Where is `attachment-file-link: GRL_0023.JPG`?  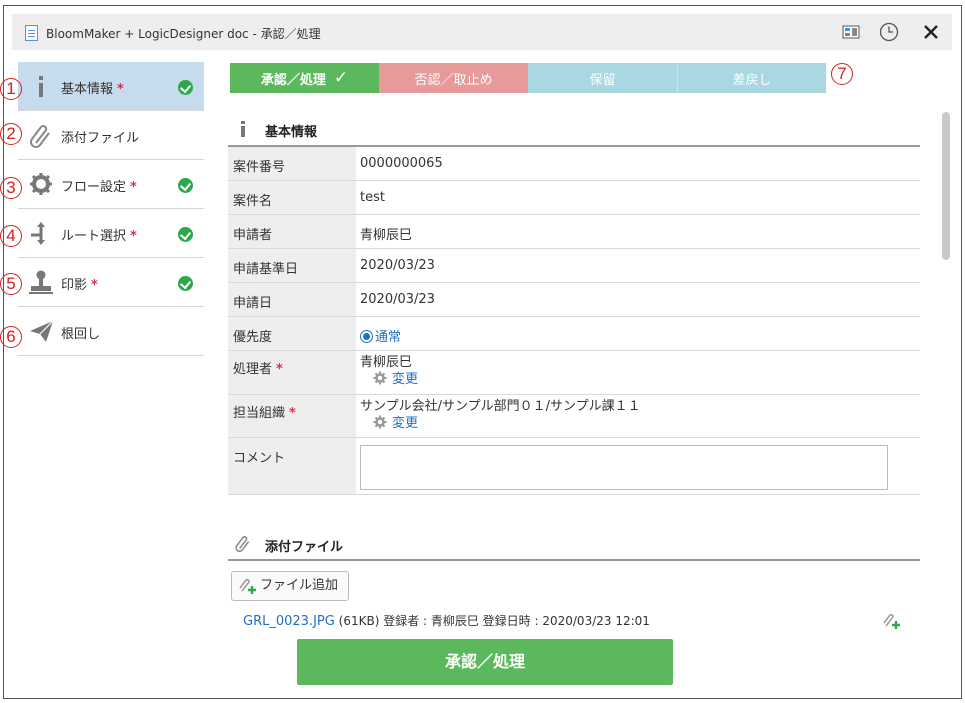
attachment-file-link: GRL_0023.JPG is located at coordinates (289, 621).